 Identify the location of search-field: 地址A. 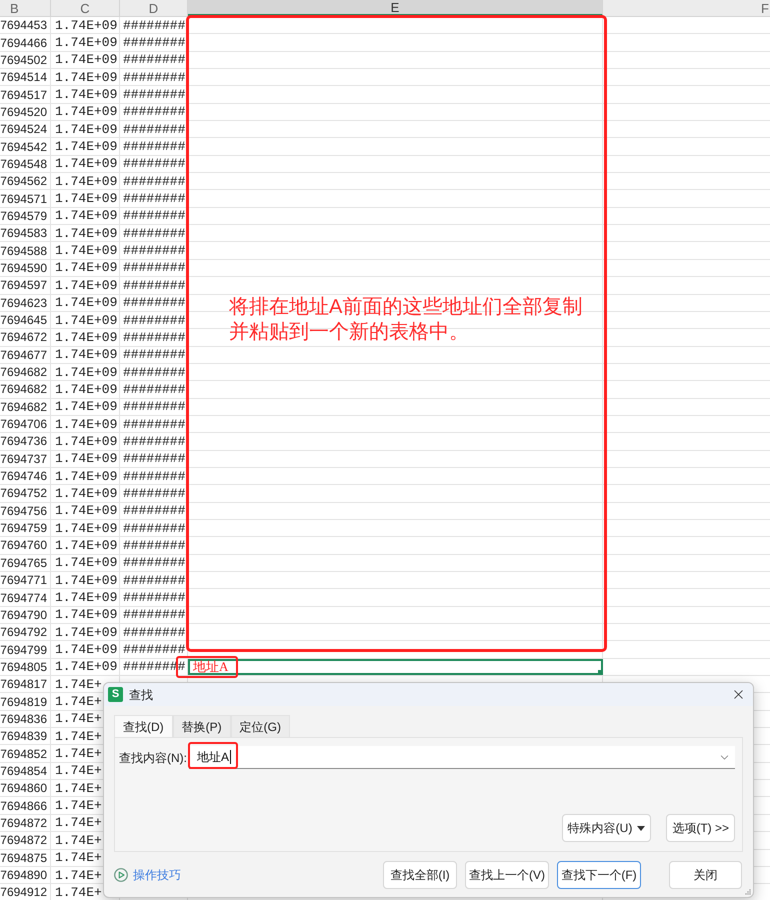
(462, 757).